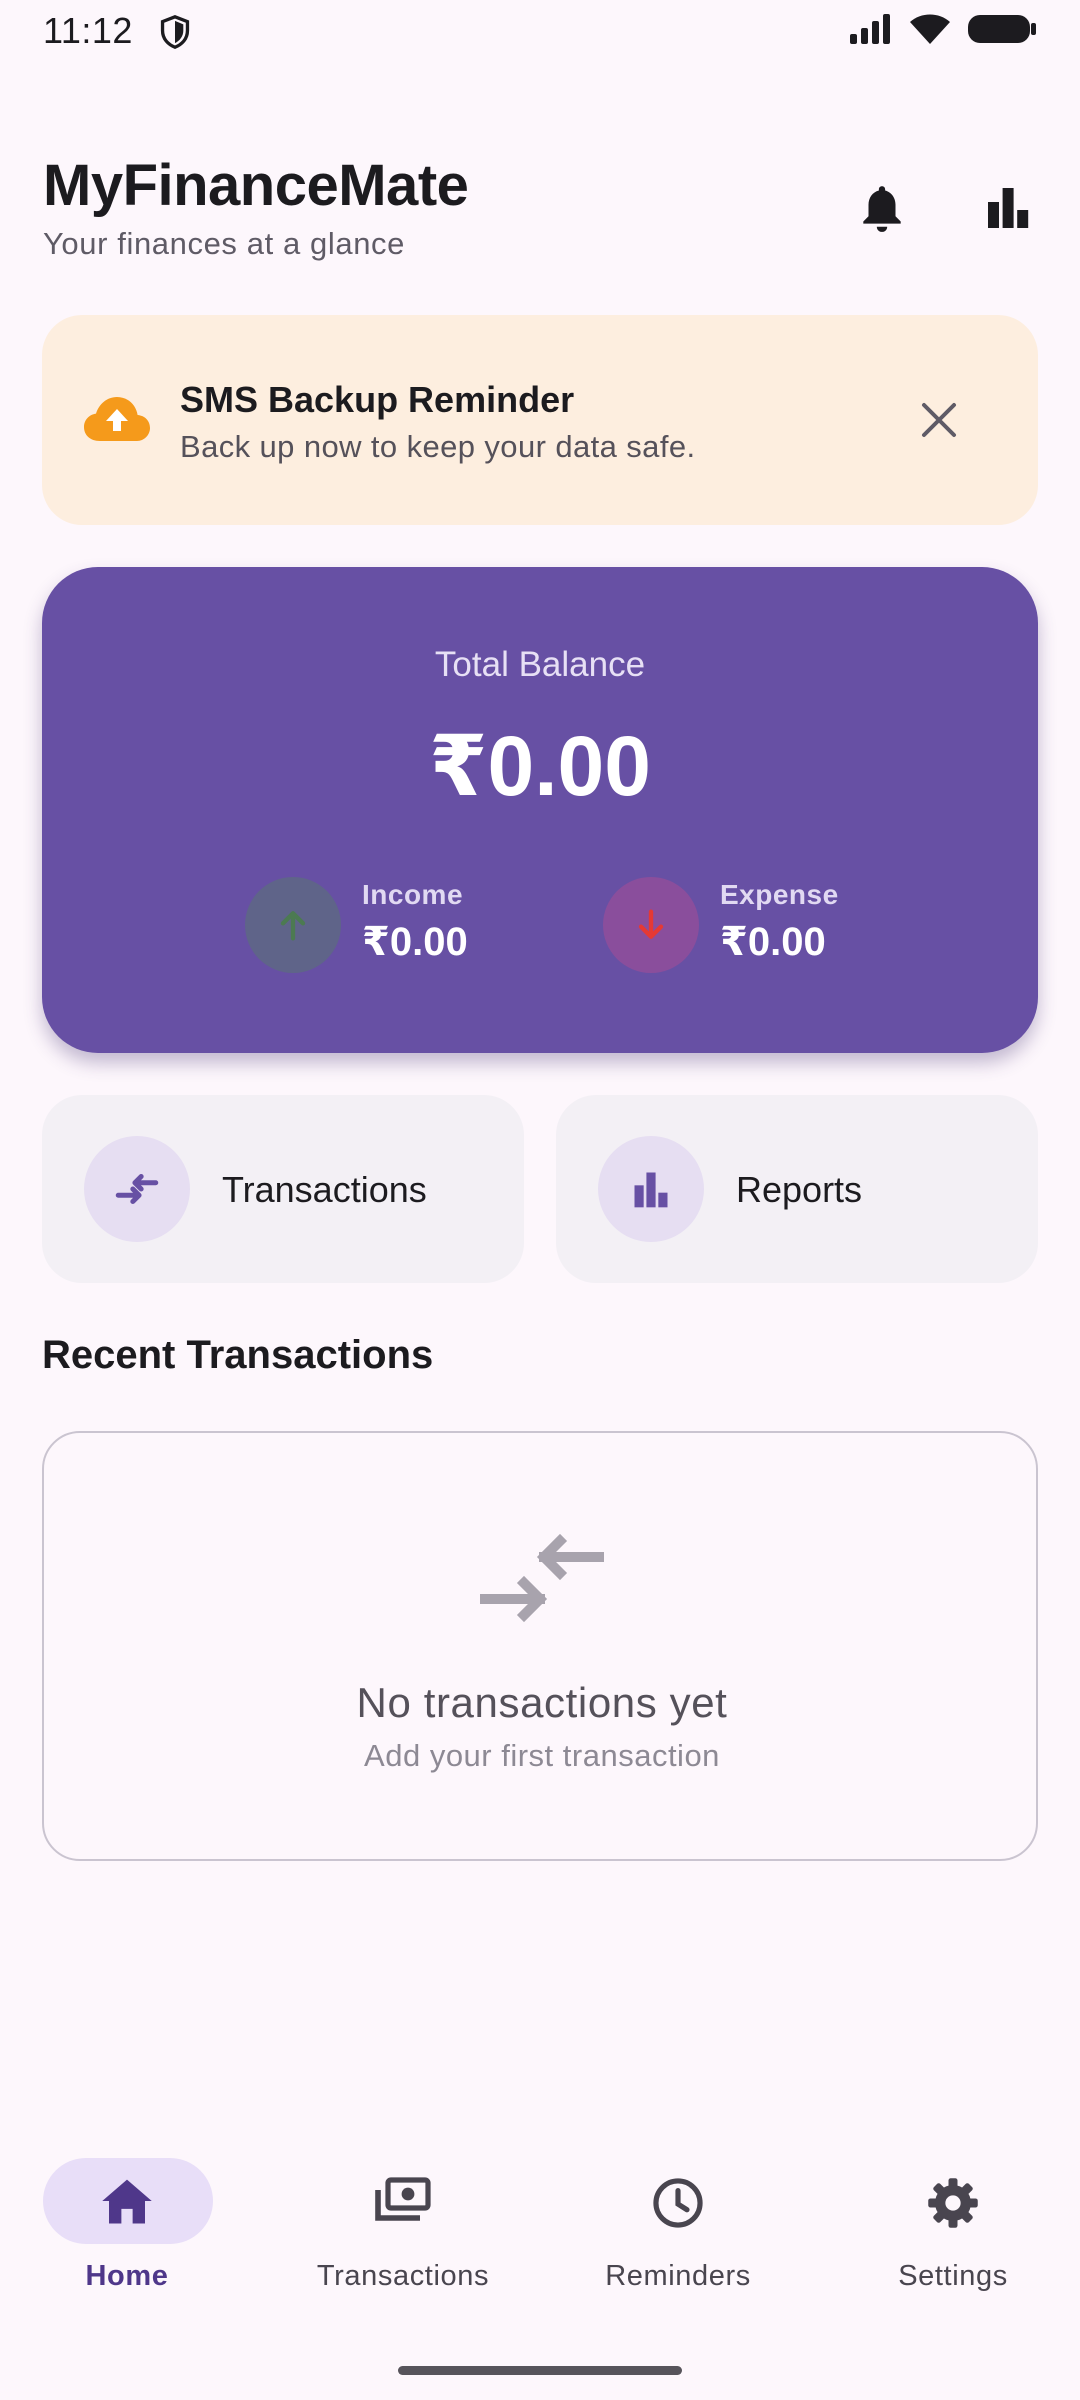 Image resolution: width=1080 pixels, height=2400 pixels. Describe the element at coordinates (953, 2203) in the screenshot. I see `gear-icon` at that location.